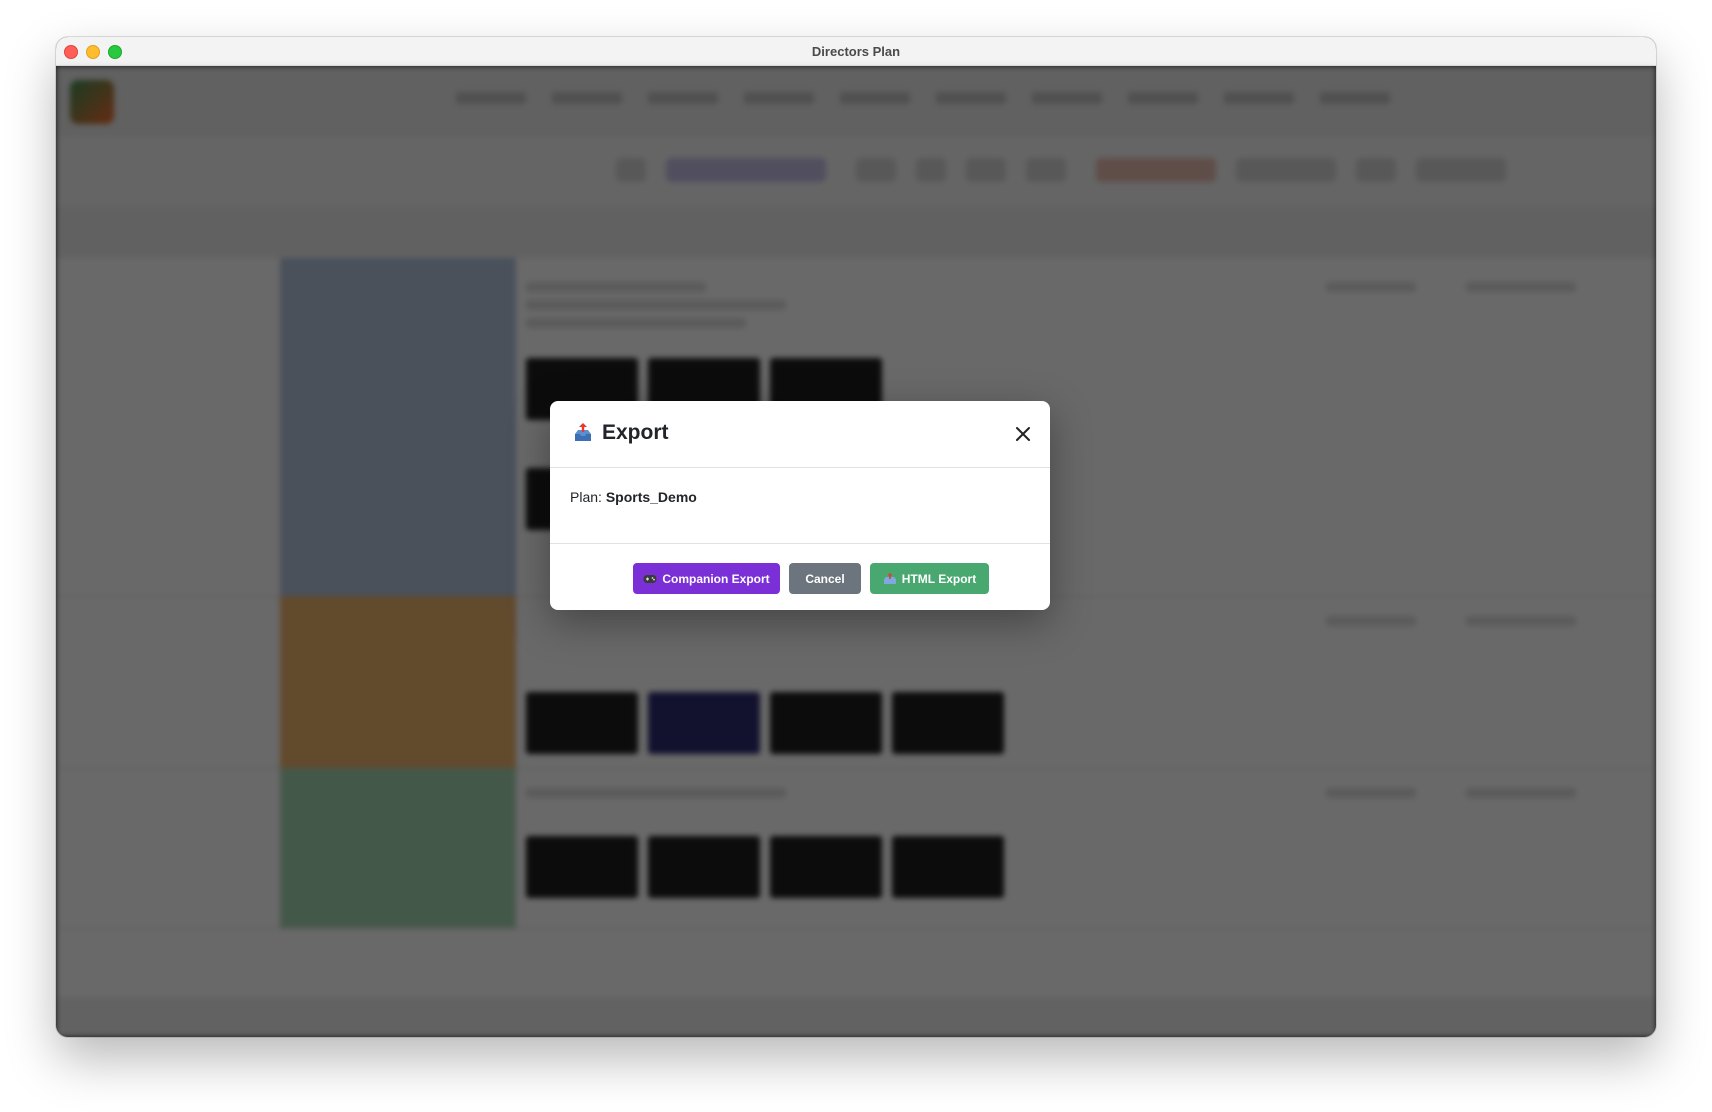 The height and width of the screenshot is (1112, 1712). I want to click on plan-info: Plan: Sports_Demo, so click(633, 497).